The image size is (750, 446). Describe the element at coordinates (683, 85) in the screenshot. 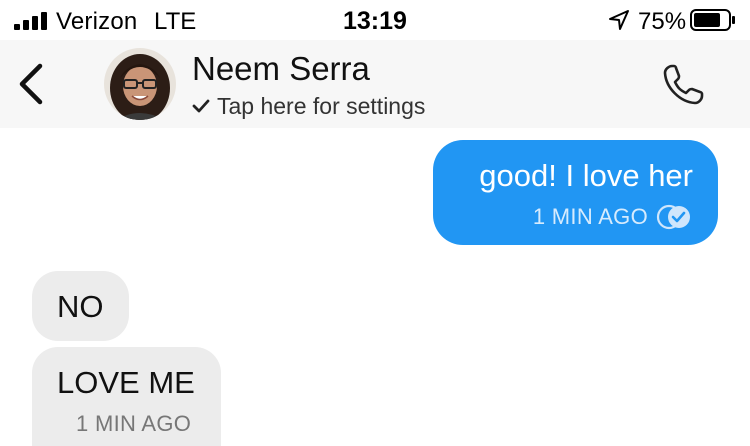

I see `phone-icon` at that location.